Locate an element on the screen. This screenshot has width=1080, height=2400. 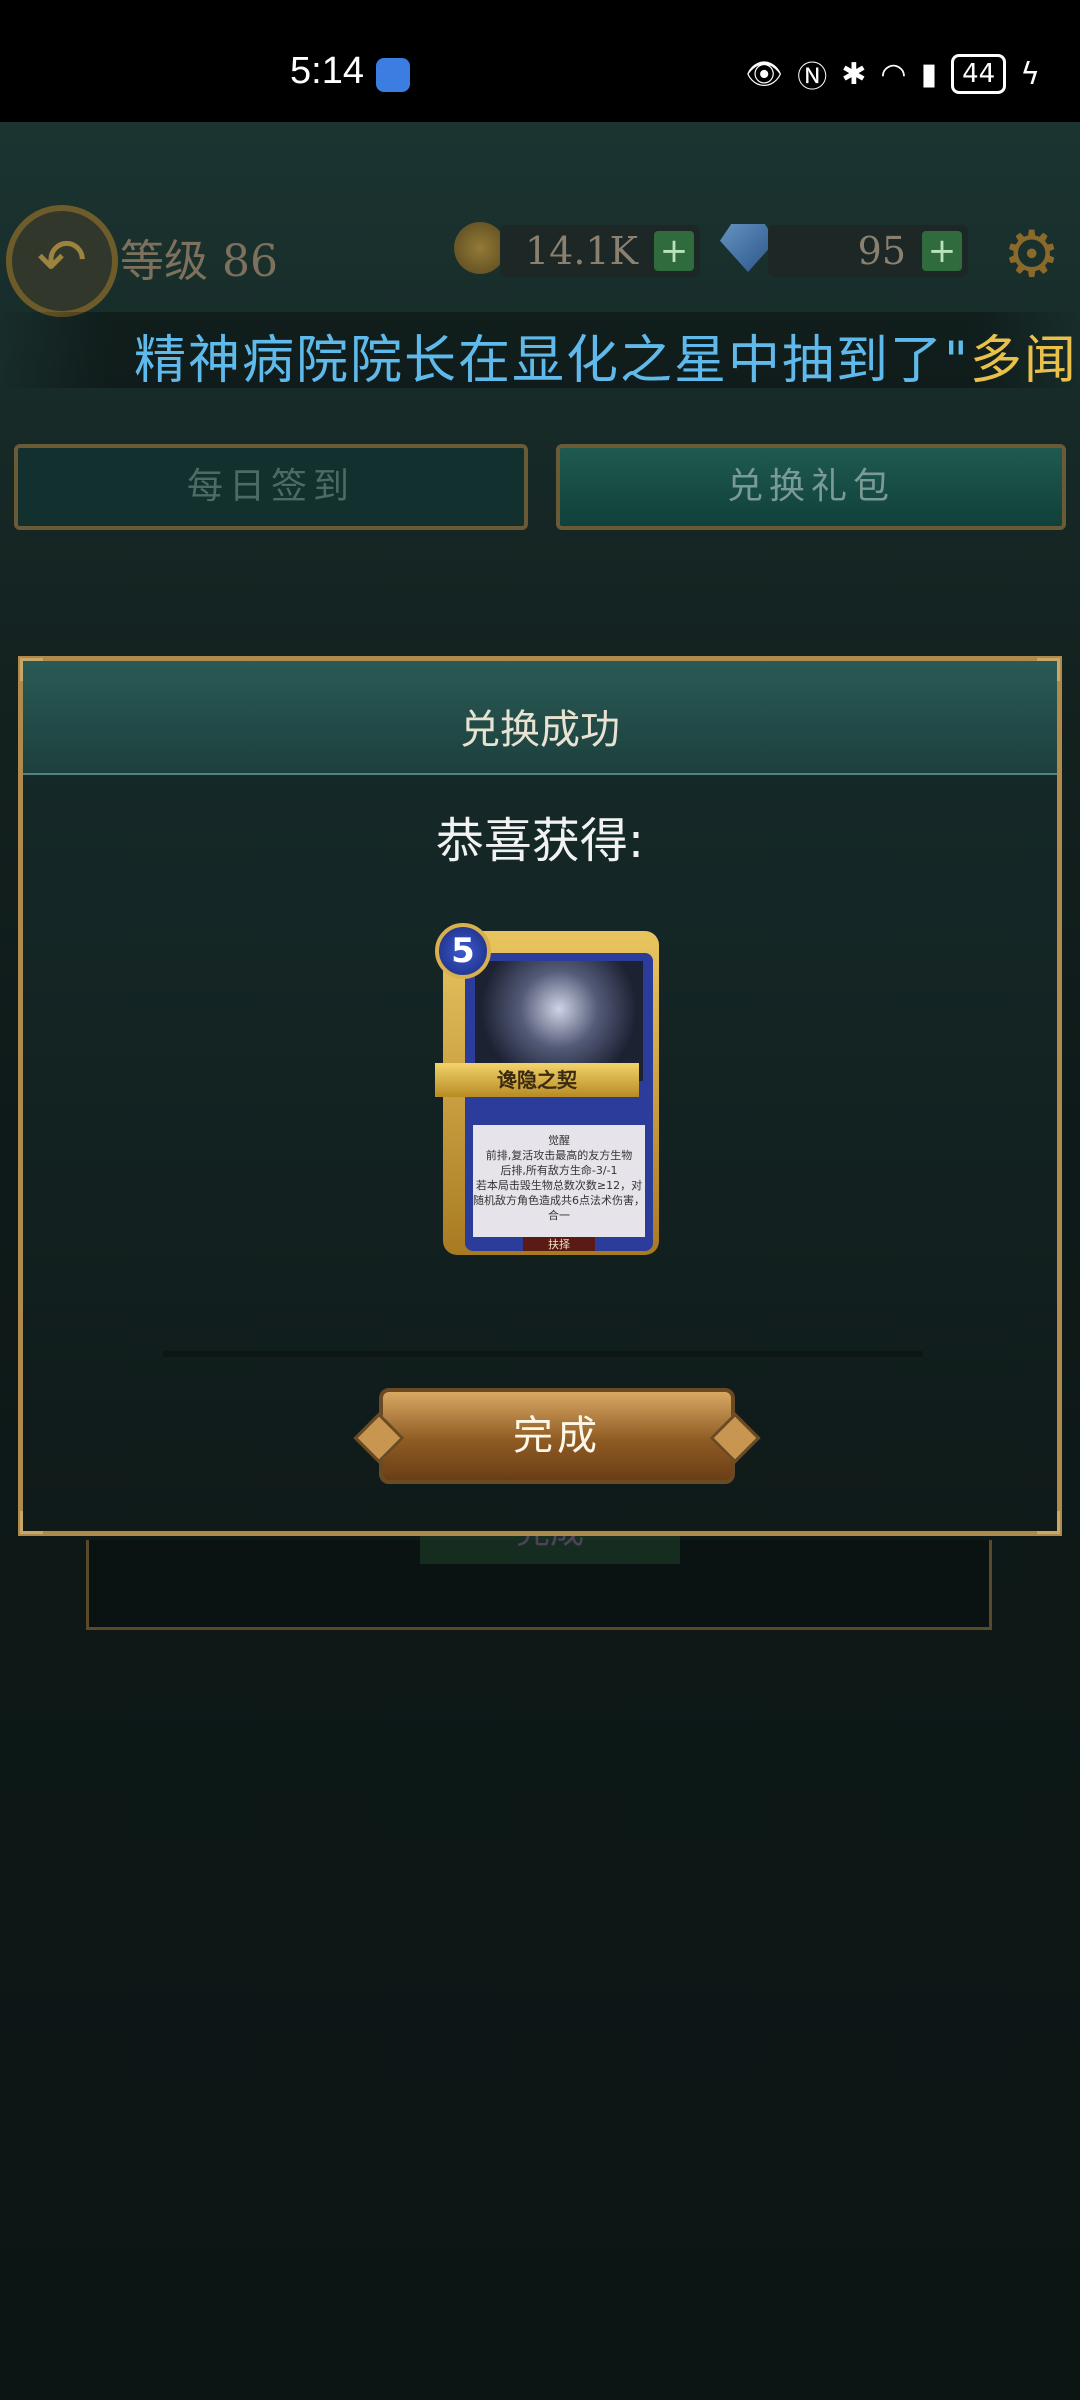
dialog-title: 兑换成功 is located at coordinates (540, 730).